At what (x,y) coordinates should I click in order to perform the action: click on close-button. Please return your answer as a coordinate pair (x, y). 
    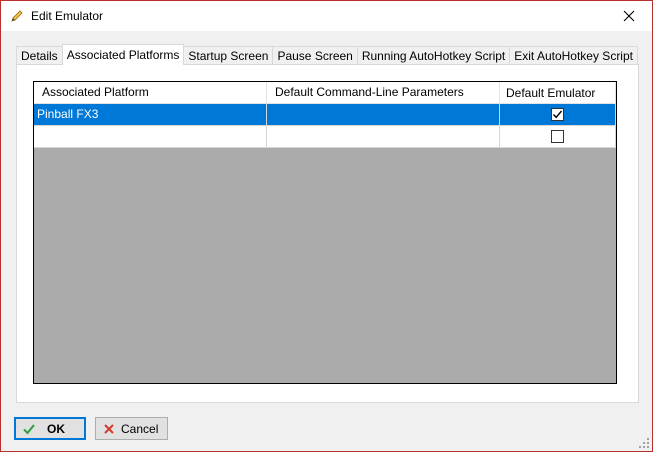
    Looking at the image, I should click on (629, 16).